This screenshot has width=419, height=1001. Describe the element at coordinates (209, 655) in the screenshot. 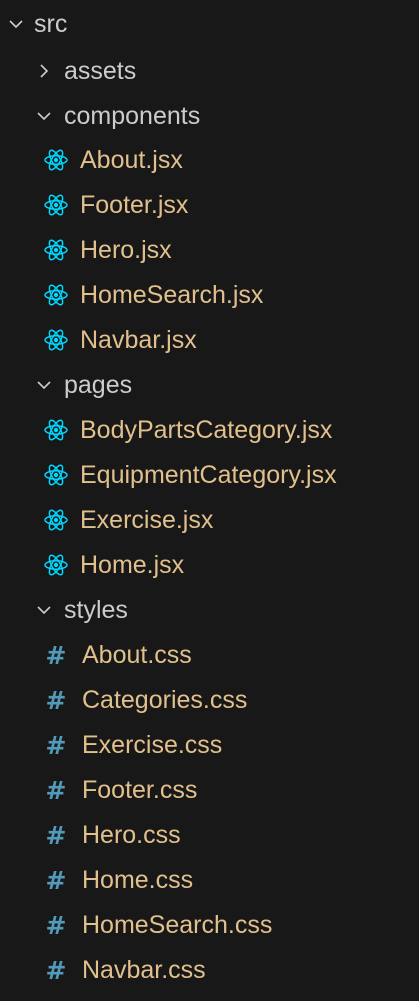

I see `file-about-css: # About.css` at that location.